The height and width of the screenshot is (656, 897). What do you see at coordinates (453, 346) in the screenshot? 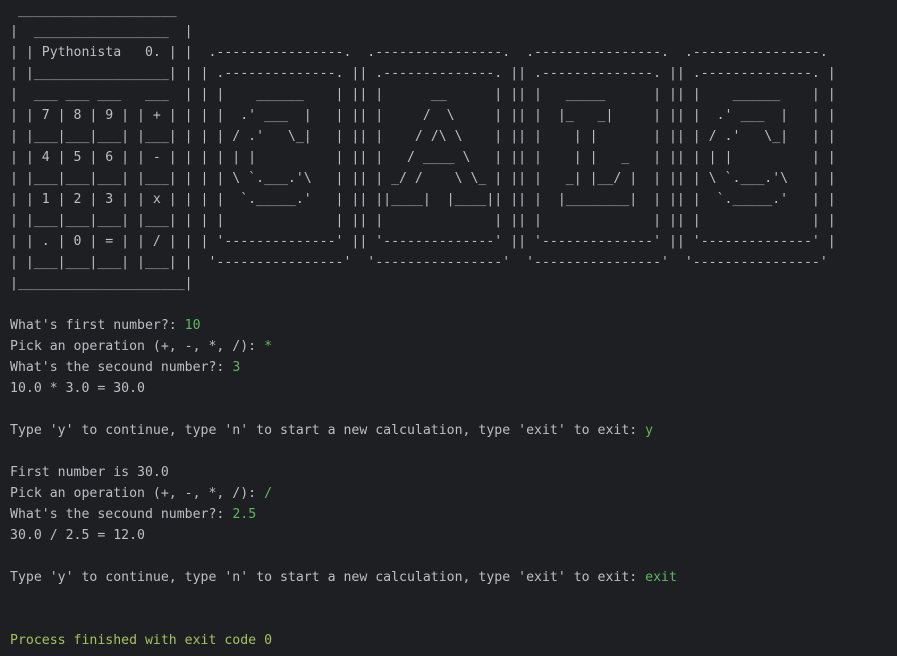
I see `output-line: Pick an operation (+, -, *, /): *` at bounding box center [453, 346].